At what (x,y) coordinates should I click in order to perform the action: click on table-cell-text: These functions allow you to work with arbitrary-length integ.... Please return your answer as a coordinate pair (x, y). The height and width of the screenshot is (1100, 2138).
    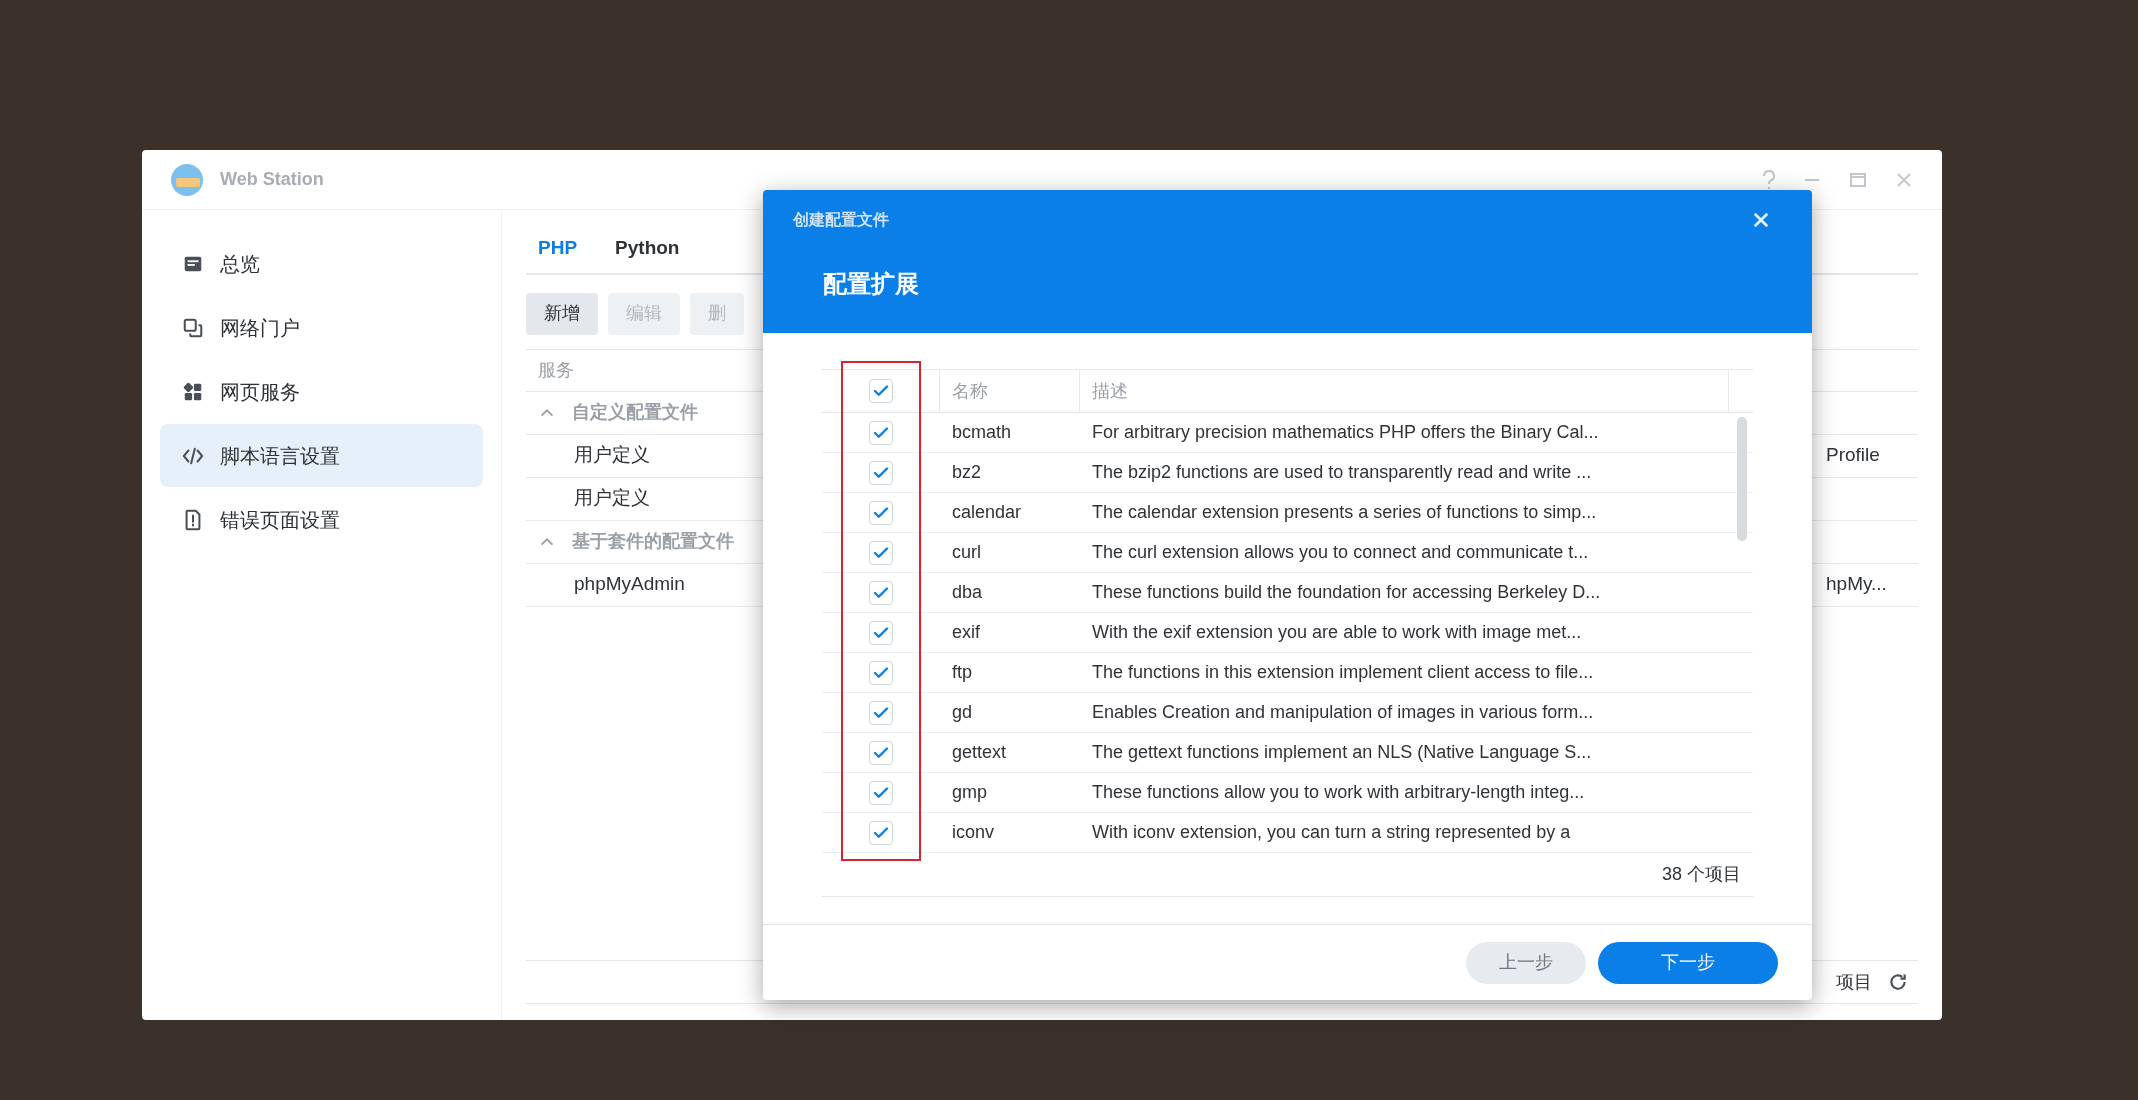
    Looking at the image, I should click on (1338, 792).